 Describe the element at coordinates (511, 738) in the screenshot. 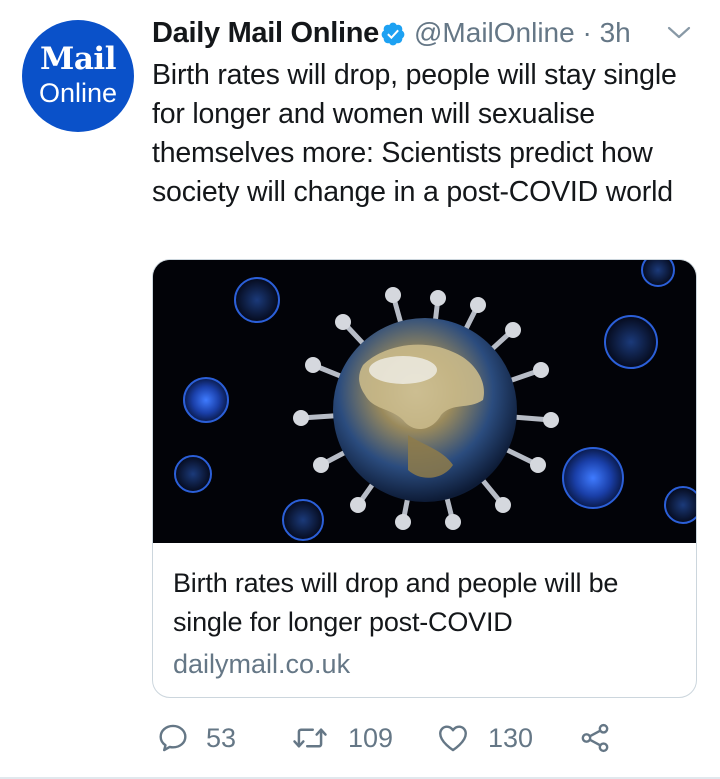

I see `like-count: 130` at that location.